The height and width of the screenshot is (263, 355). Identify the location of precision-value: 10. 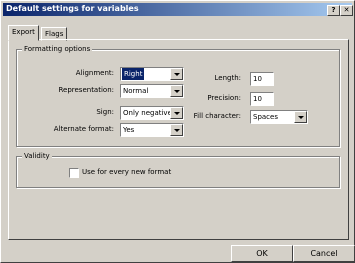
(257, 99).